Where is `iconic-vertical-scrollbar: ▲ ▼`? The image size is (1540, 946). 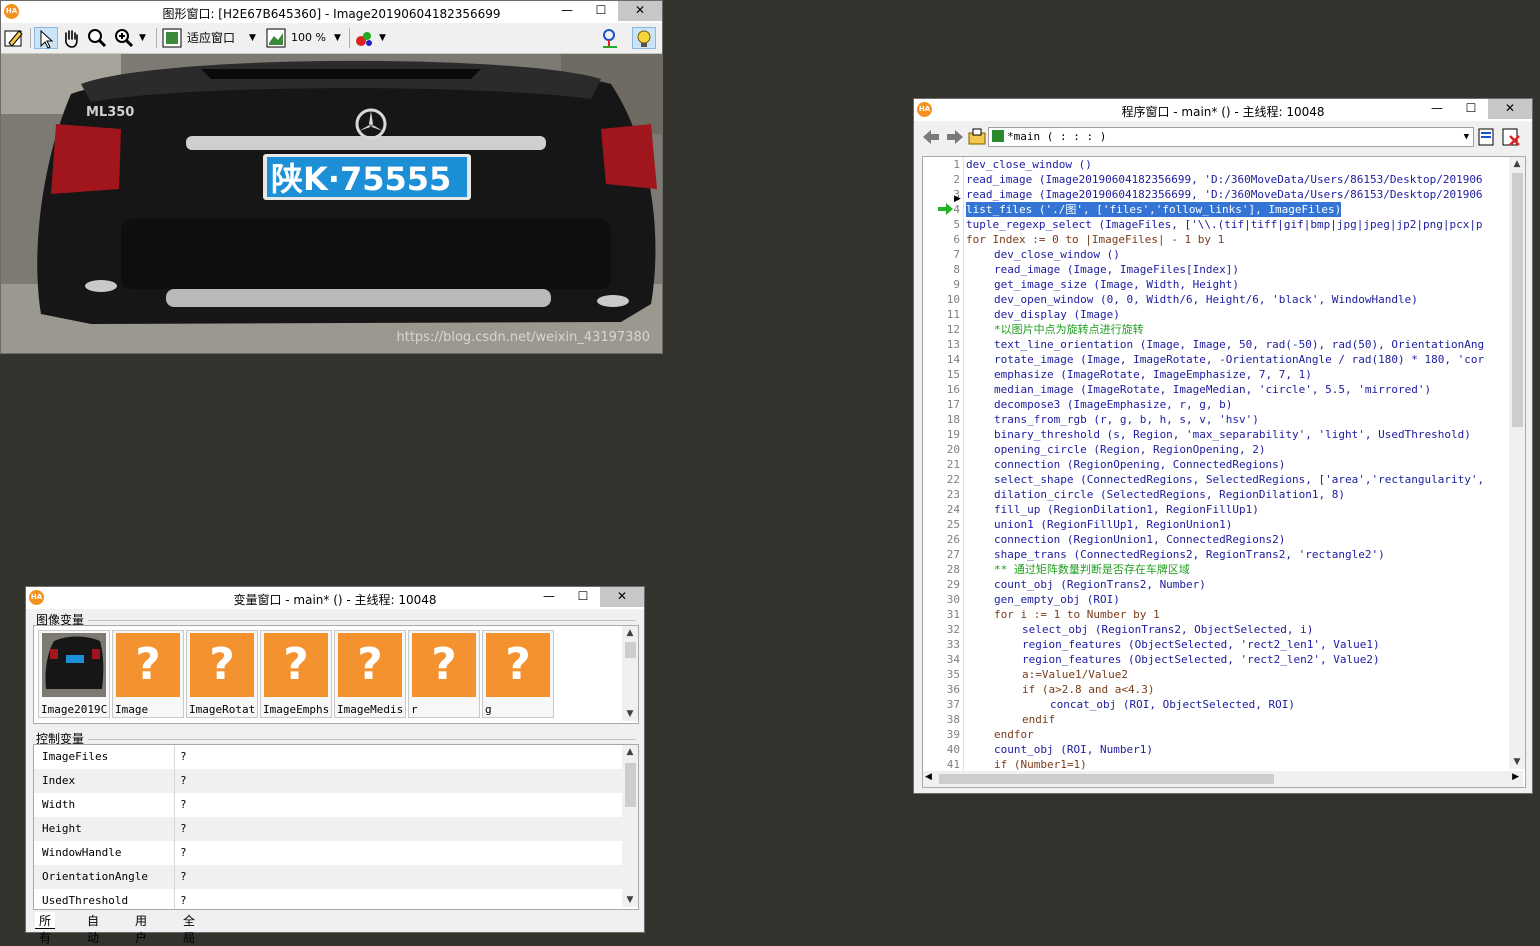 iconic-vertical-scrollbar: ▲ ▼ is located at coordinates (630, 673).